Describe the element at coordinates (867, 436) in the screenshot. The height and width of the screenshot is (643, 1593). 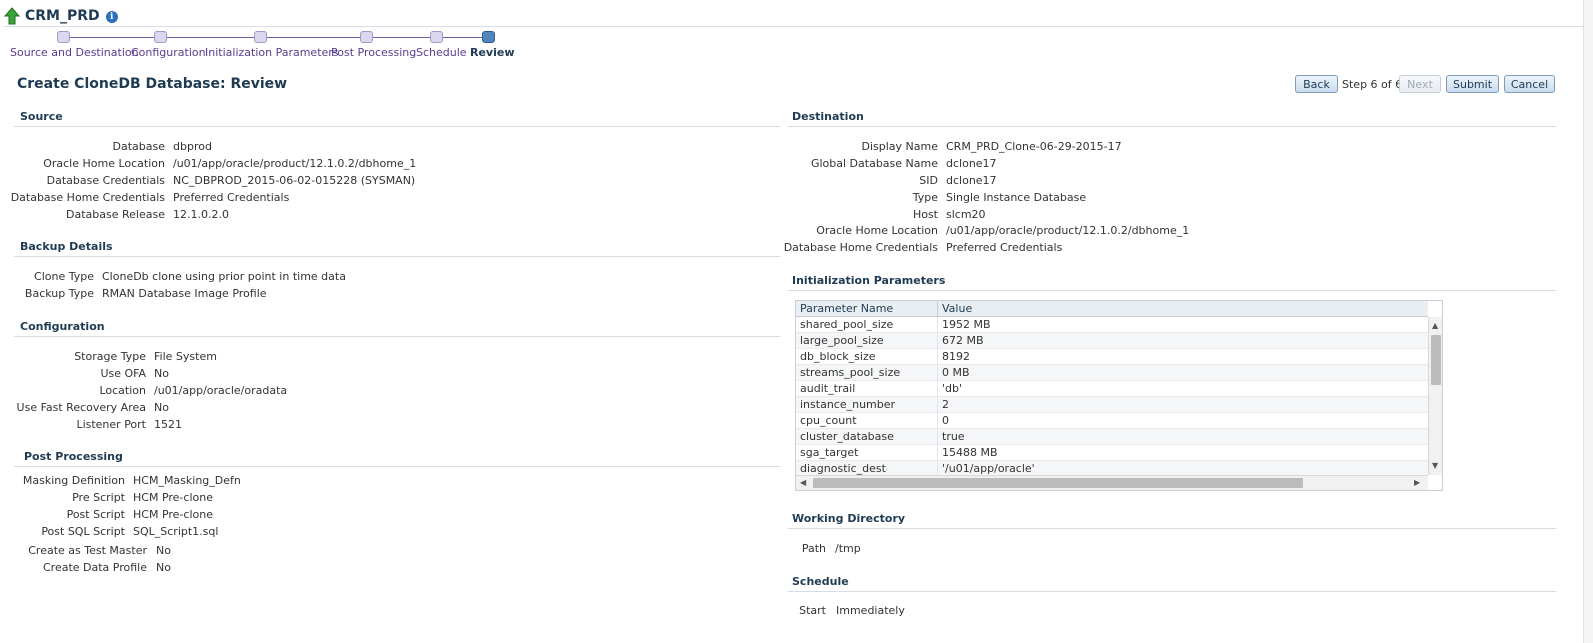
I see `param-name: cluster_database` at that location.